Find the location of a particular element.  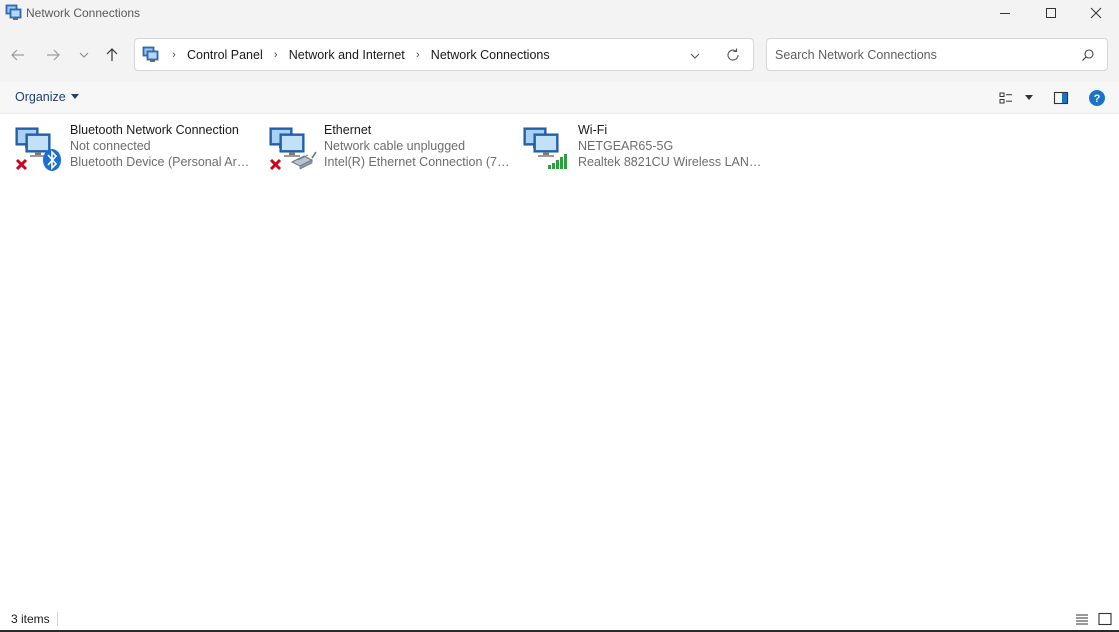

close-icon is located at coordinates (1096, 13).